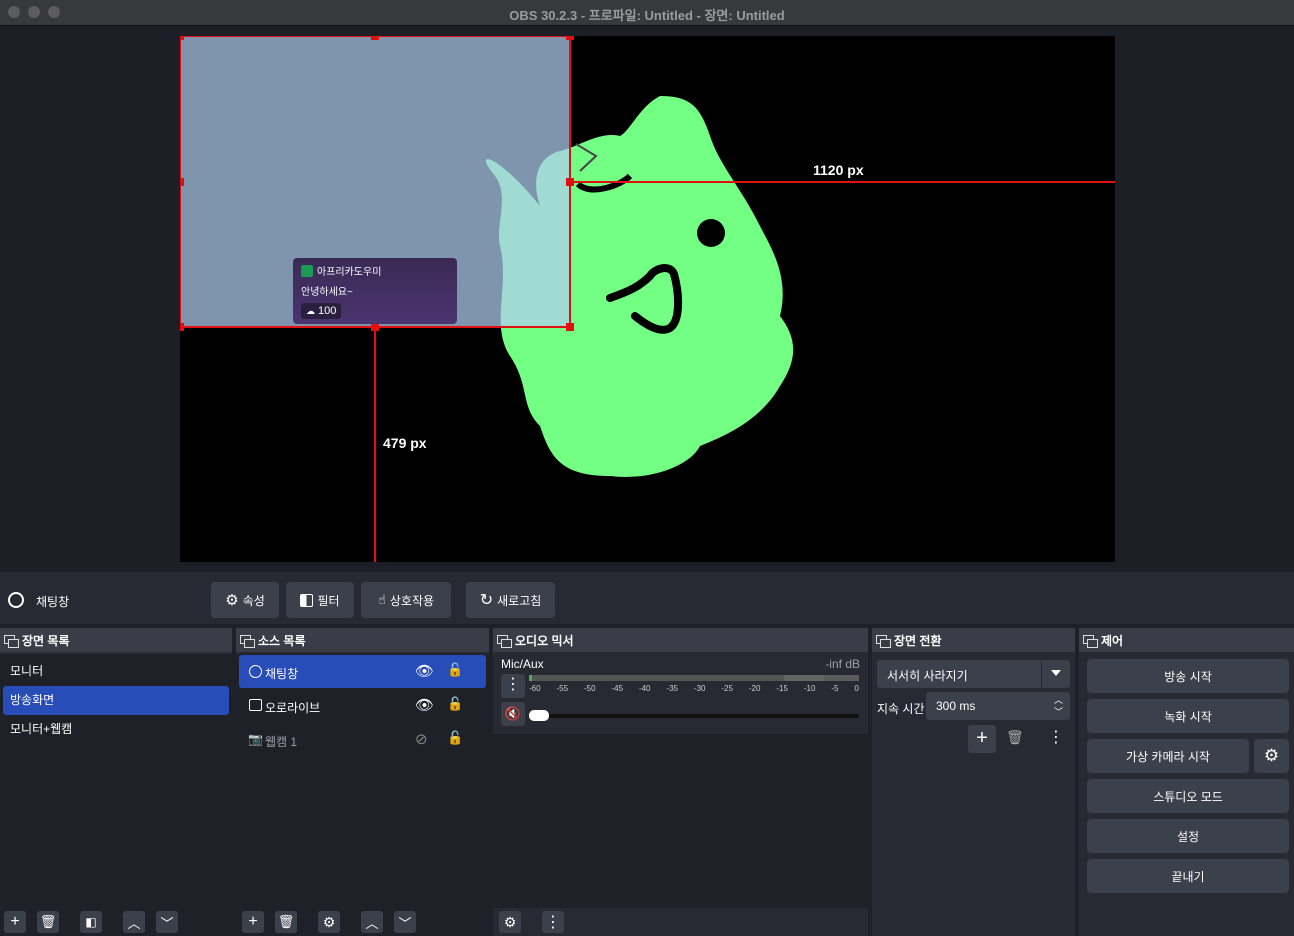  I want to click on source-item: 오로라이브 👁 🔓, so click(362, 705).